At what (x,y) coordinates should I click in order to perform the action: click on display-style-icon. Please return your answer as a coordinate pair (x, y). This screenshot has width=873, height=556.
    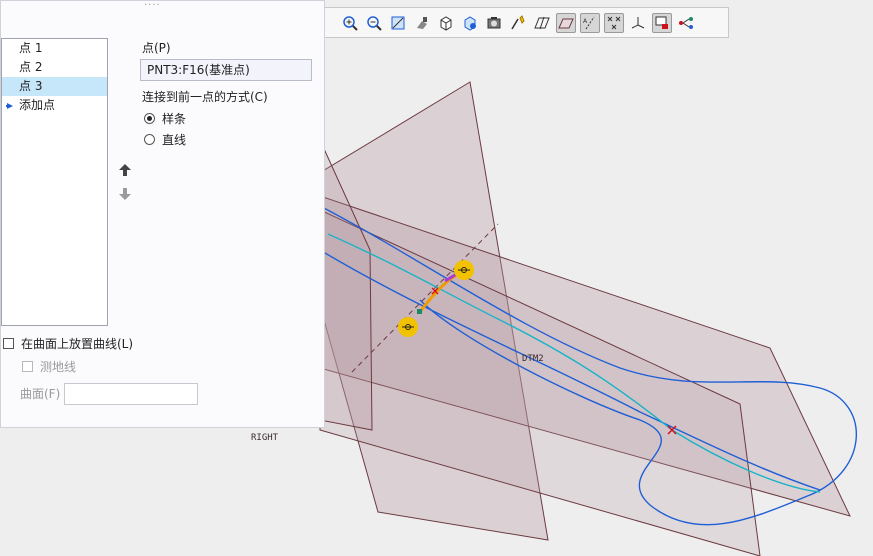
    Looking at the image, I should click on (494, 23).